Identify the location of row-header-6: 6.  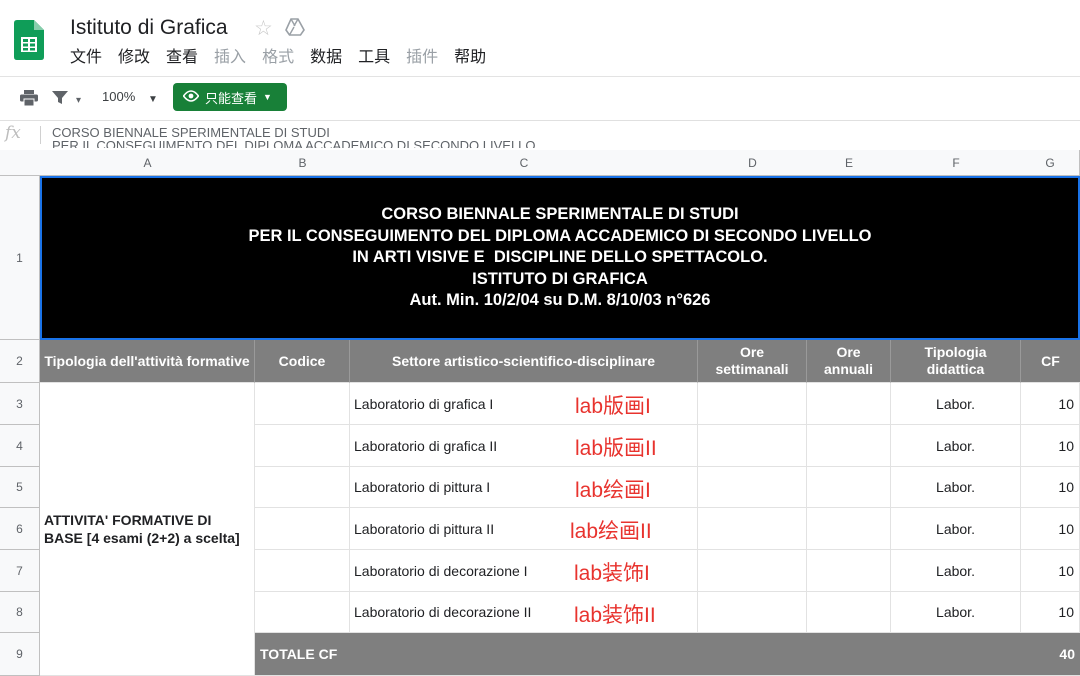
(20, 529).